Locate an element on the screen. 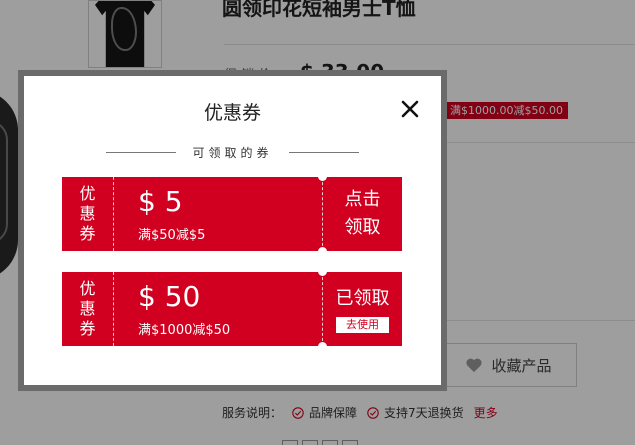  claimed-status: 已领取 去使用 is located at coordinates (362, 310).